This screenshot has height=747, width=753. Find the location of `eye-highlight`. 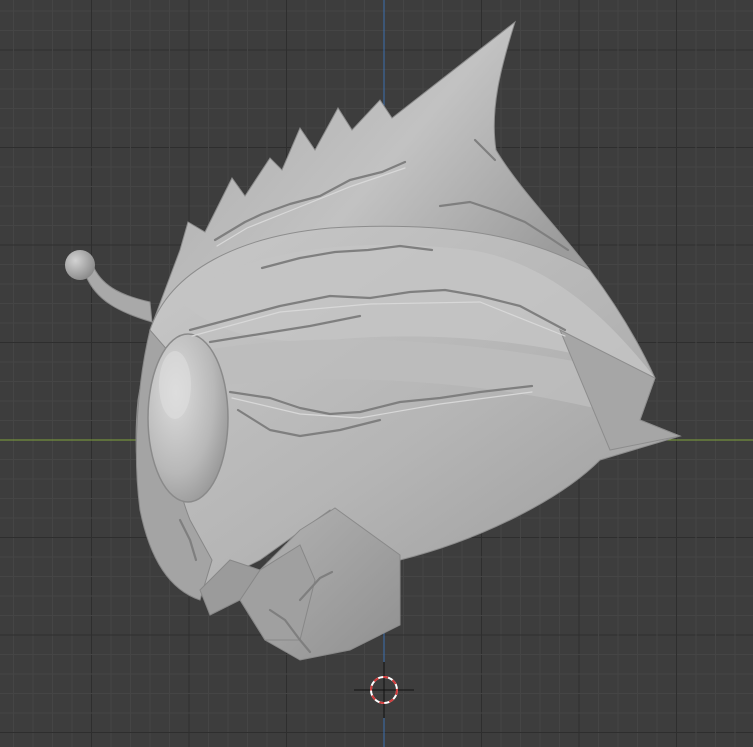

eye-highlight is located at coordinates (175, 385).